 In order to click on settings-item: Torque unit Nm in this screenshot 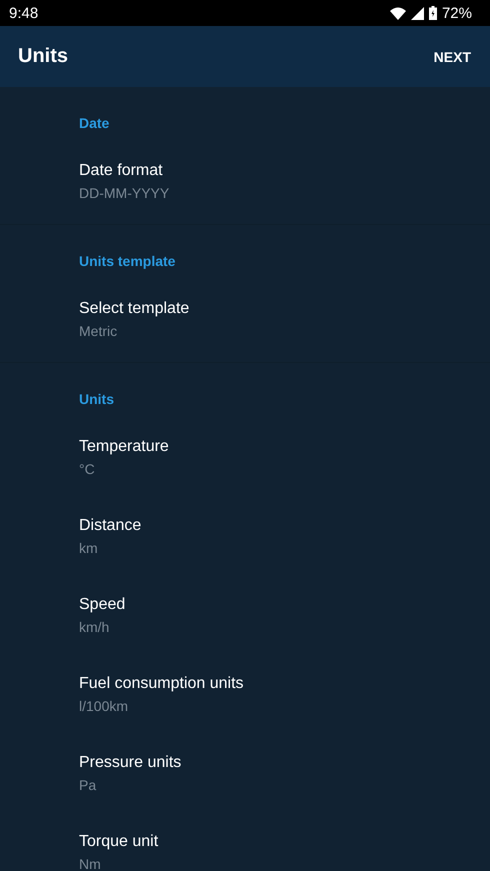, I will do `click(245, 843)`.